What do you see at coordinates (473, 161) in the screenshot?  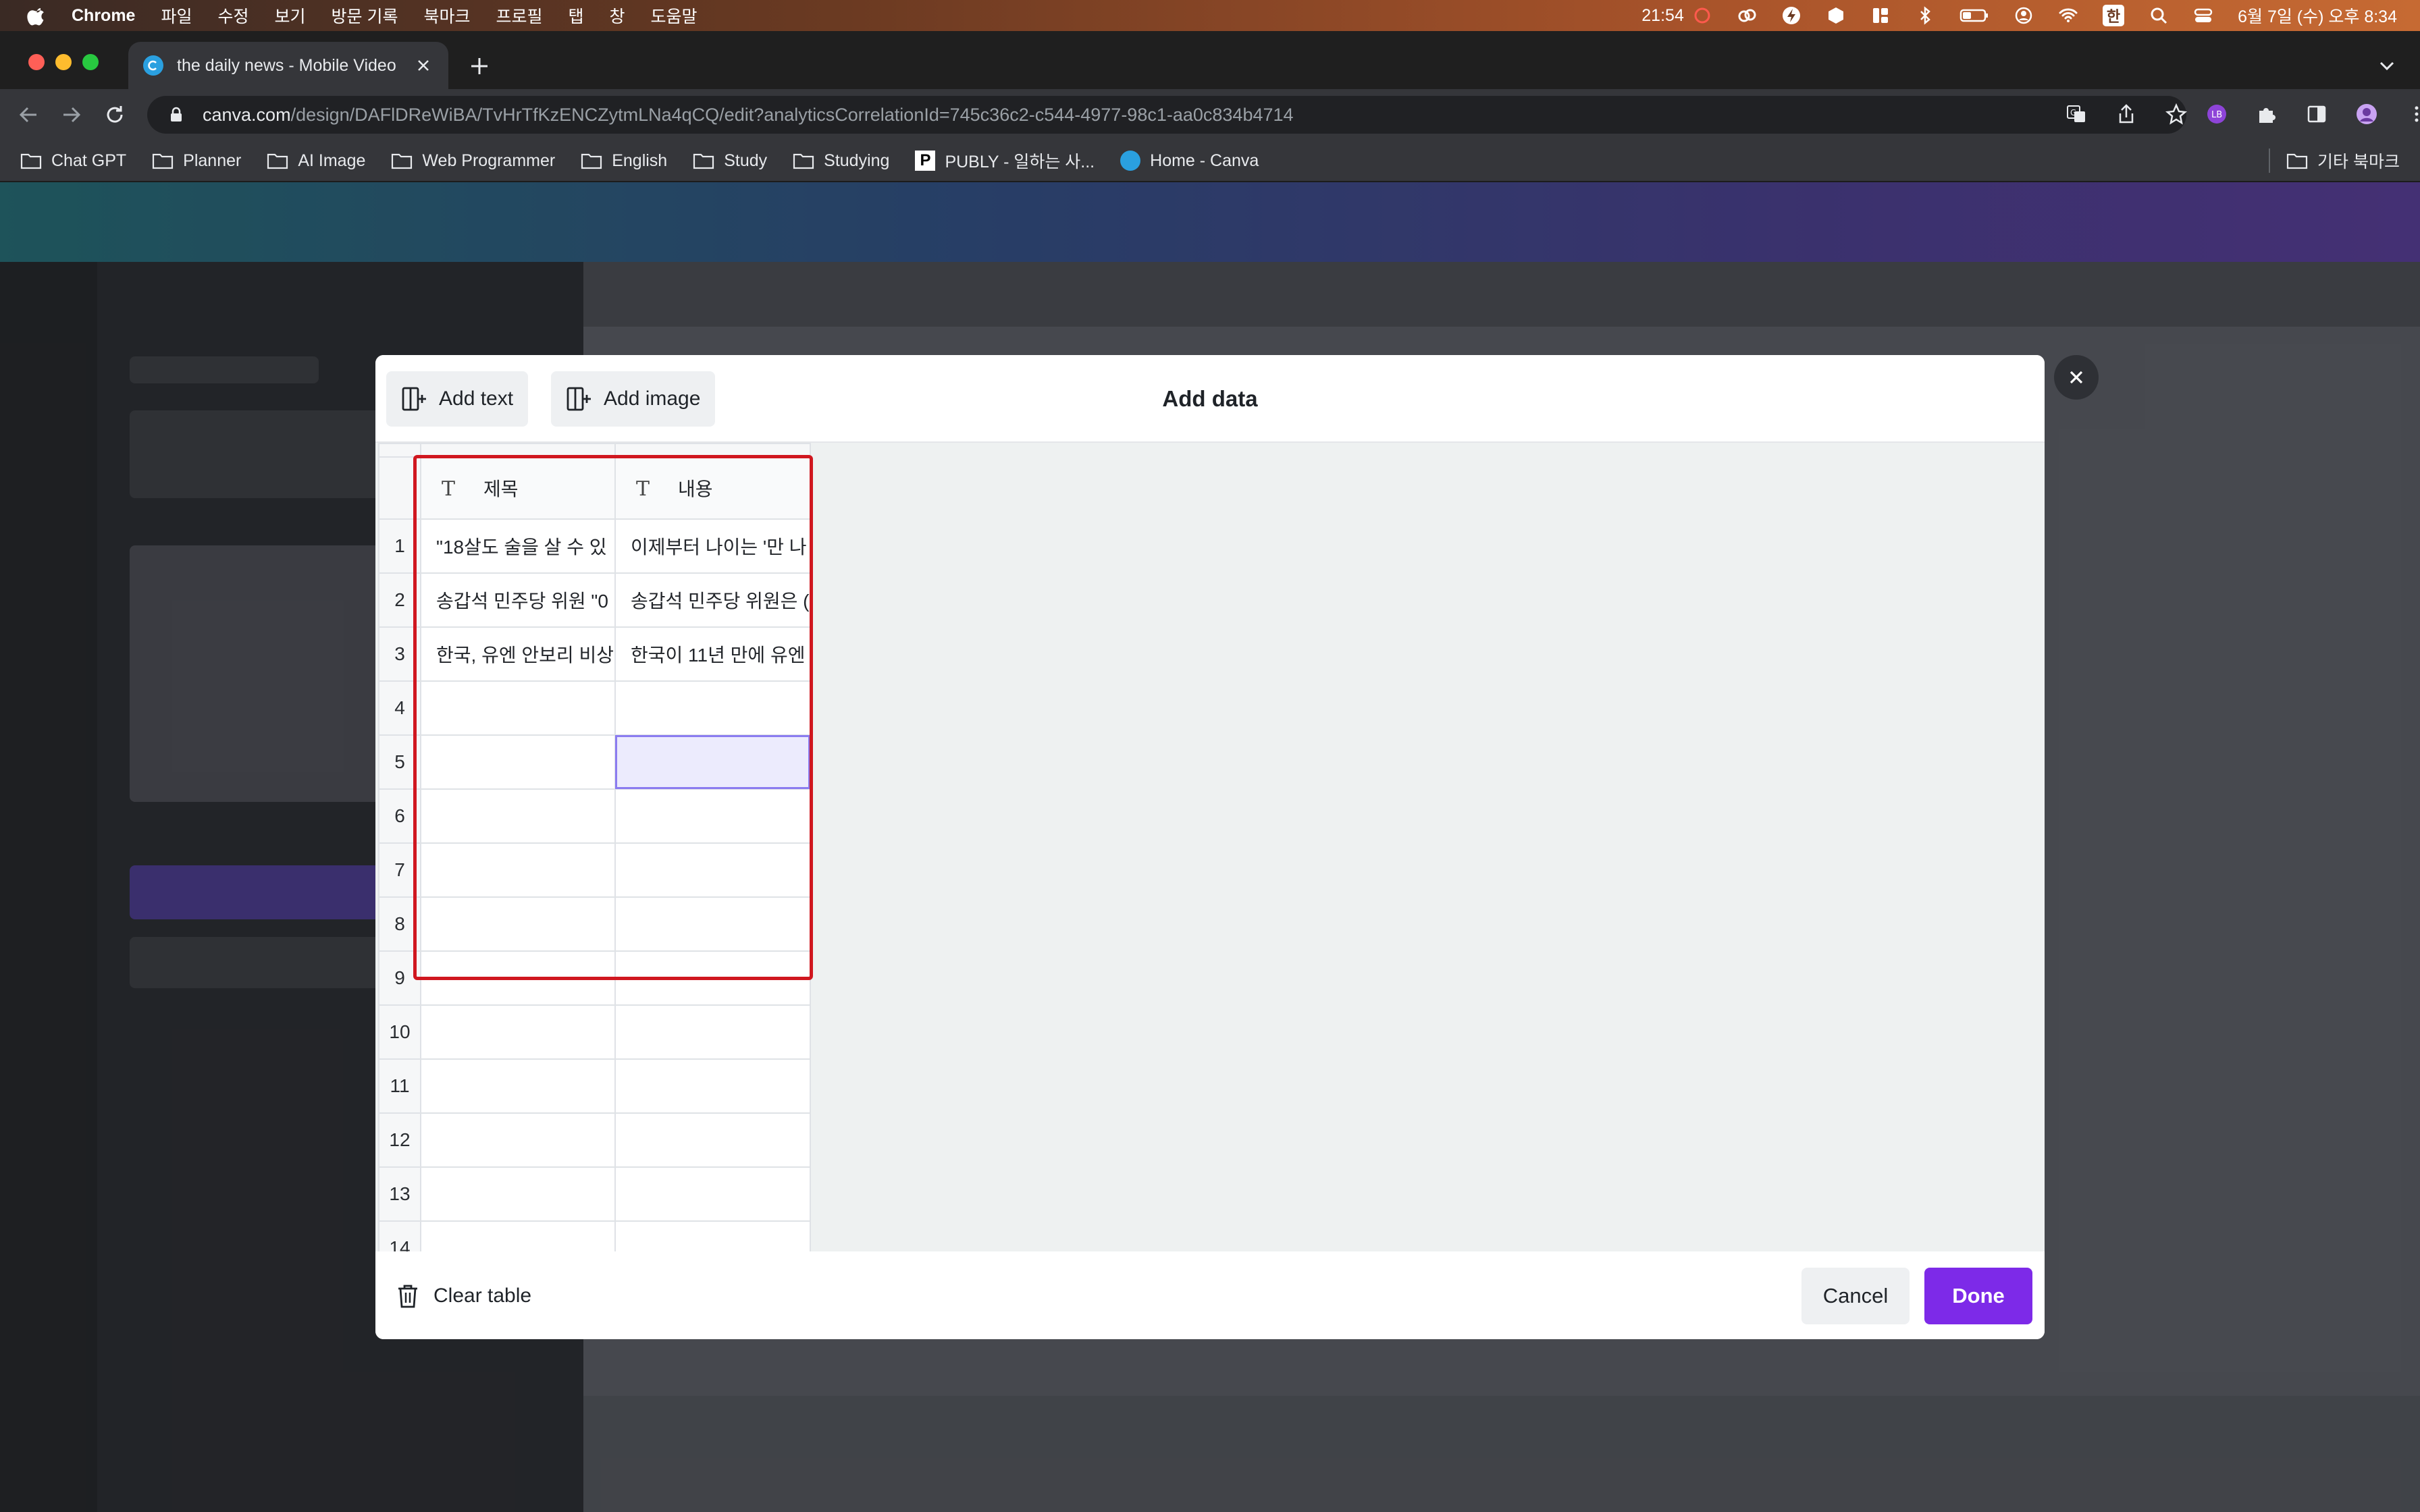 I see `bookmark-web-programmer: Web Programmer` at bounding box center [473, 161].